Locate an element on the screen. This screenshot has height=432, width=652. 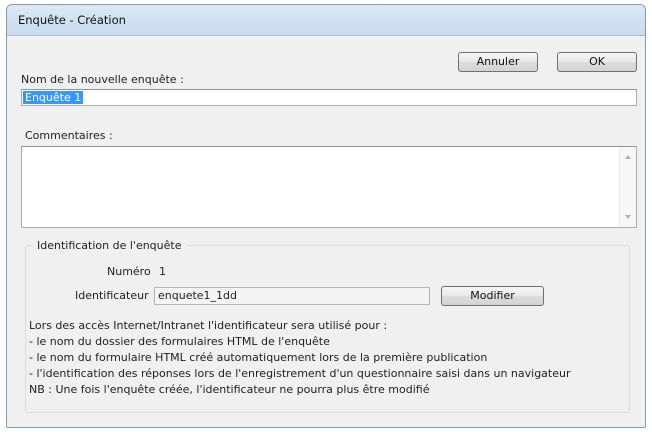
comments-label: Commentaires : is located at coordinates (69, 135).